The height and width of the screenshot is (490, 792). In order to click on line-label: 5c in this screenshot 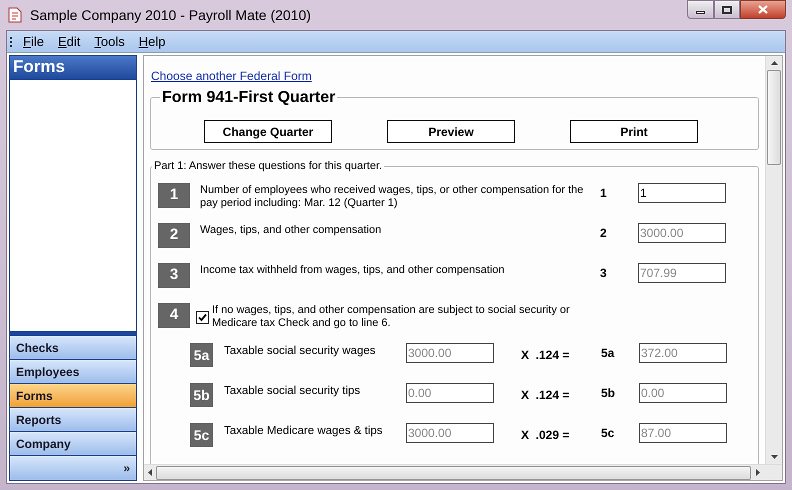, I will do `click(608, 433)`.